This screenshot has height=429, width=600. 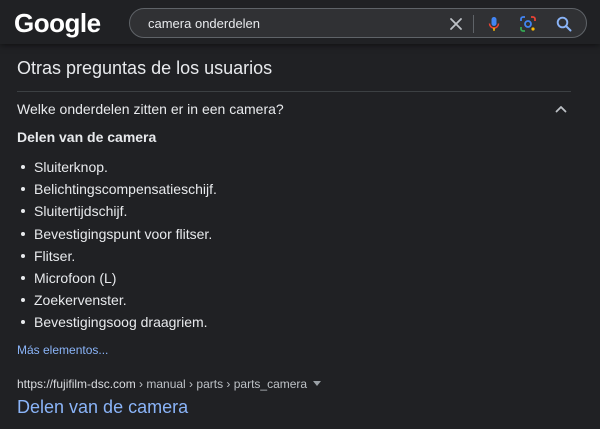 I want to click on section-divider, so click(x=294, y=91).